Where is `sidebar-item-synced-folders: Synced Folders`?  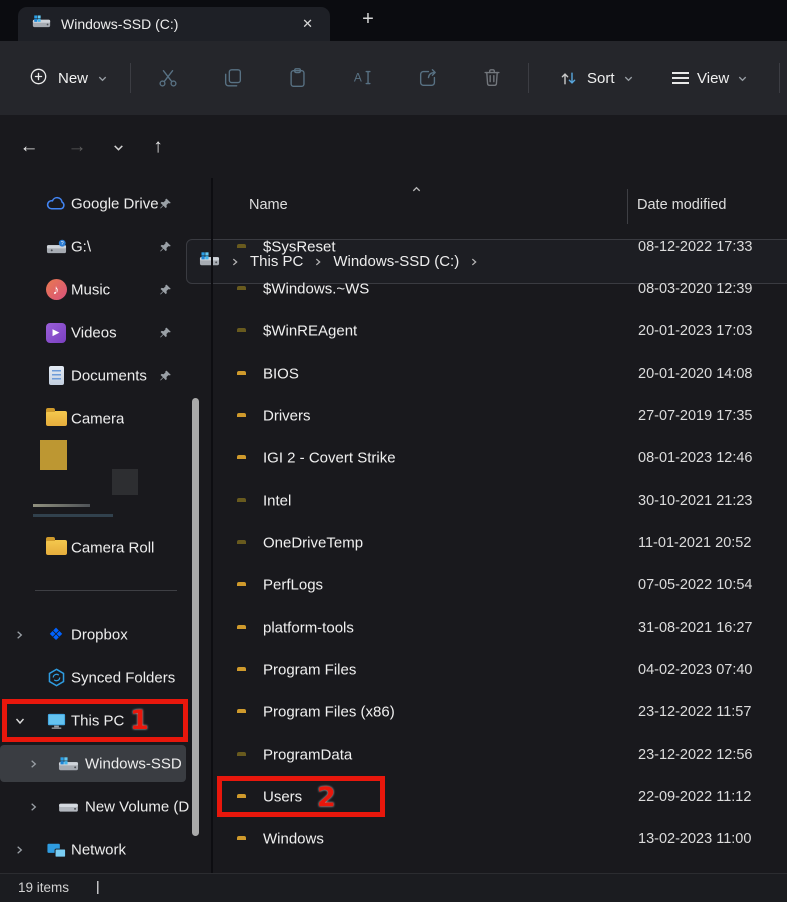 sidebar-item-synced-folders: Synced Folders is located at coordinates (105, 677).